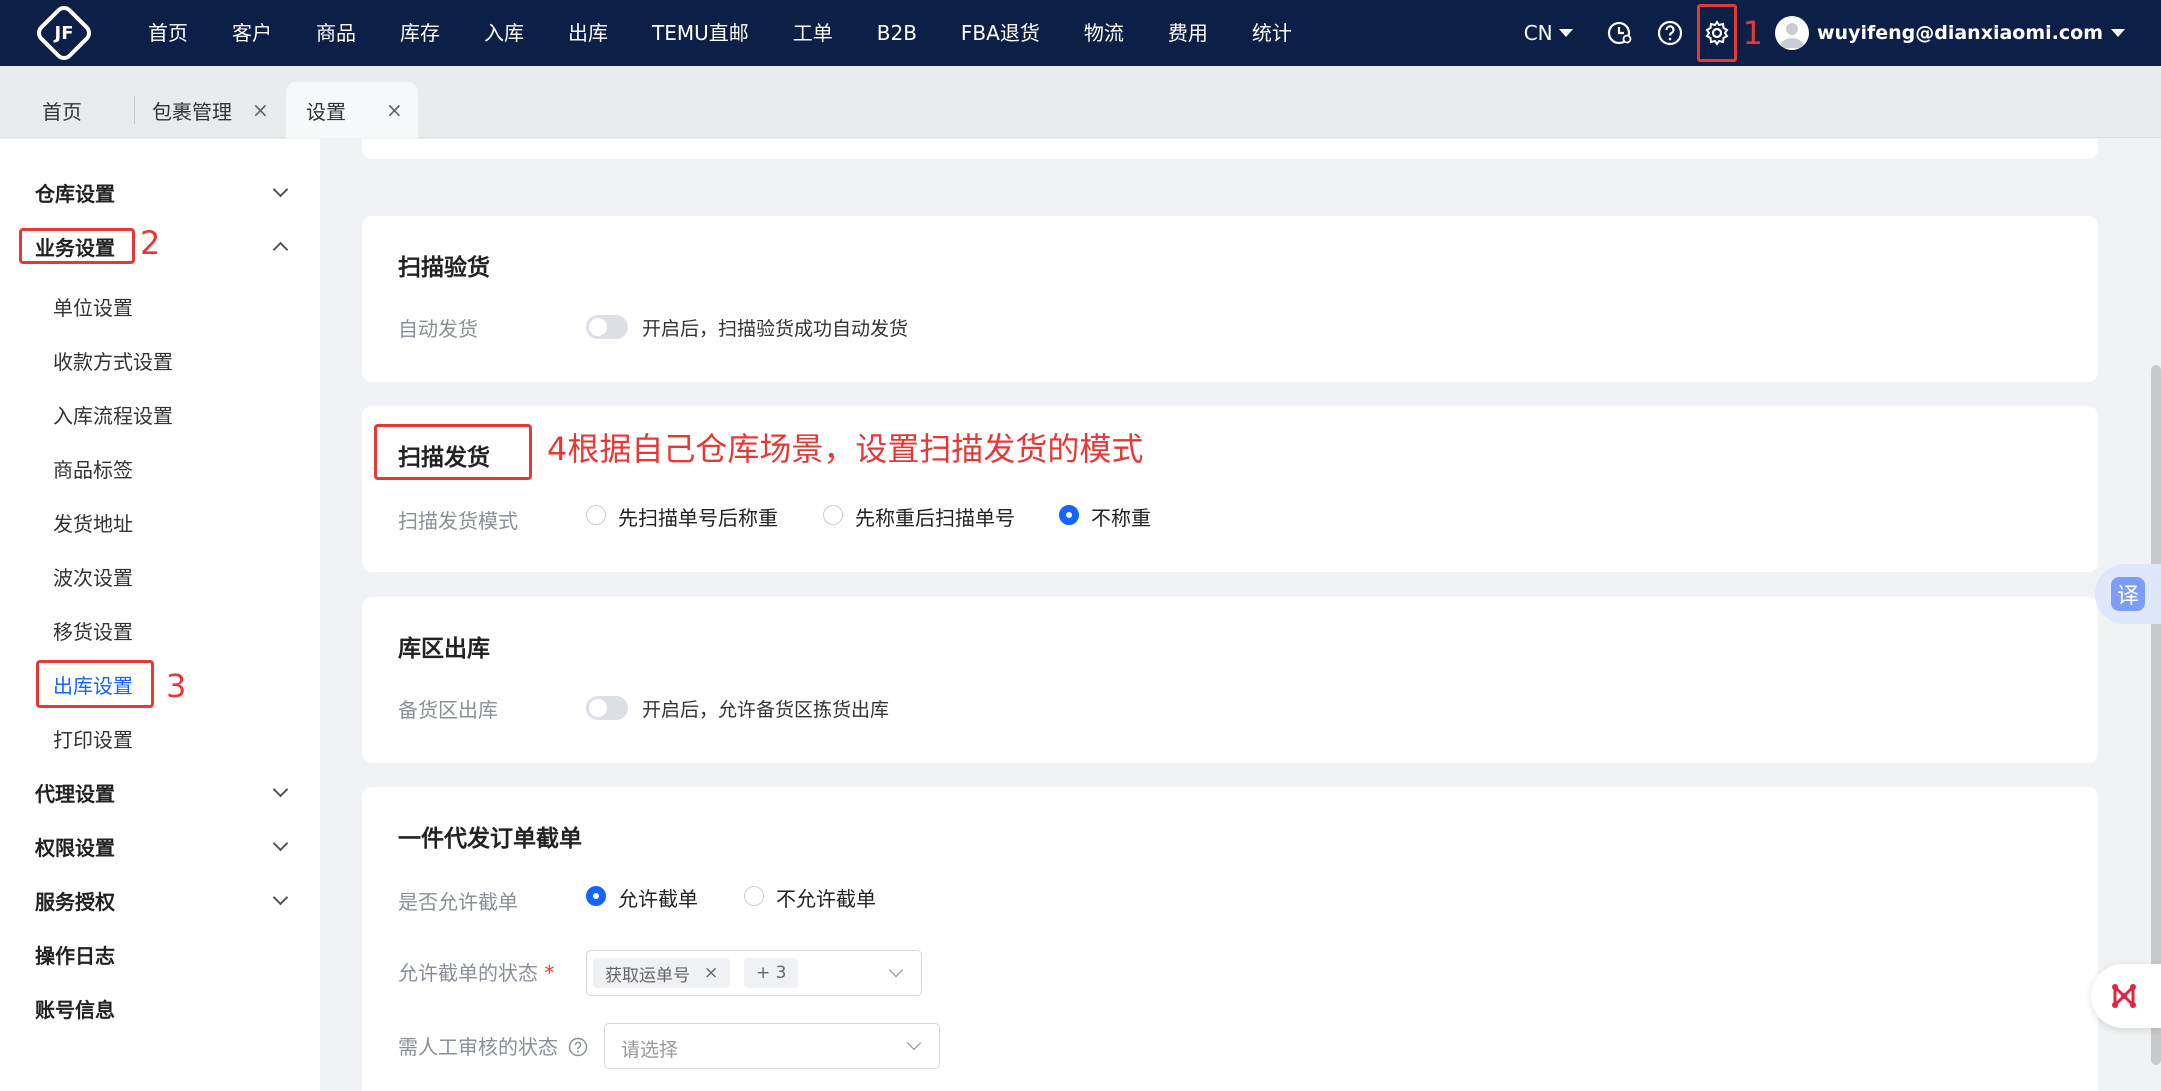 This screenshot has width=2161, height=1091. I want to click on sidebar-item-product-label: 商品标签, so click(160, 468).